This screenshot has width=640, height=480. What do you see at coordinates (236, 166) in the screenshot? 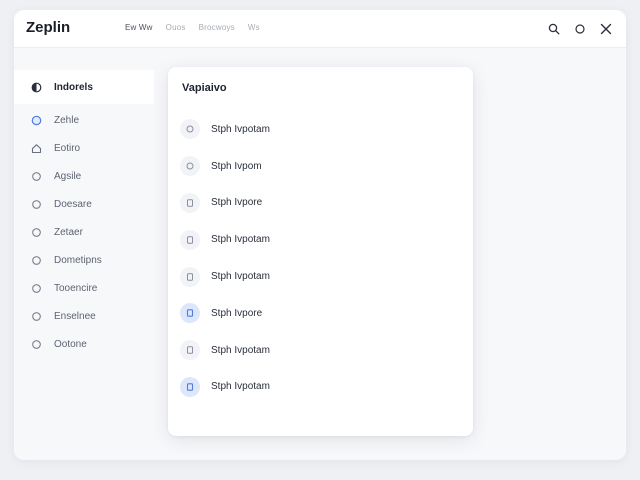
I see `list-item-label: Stph Ivpom` at bounding box center [236, 166].